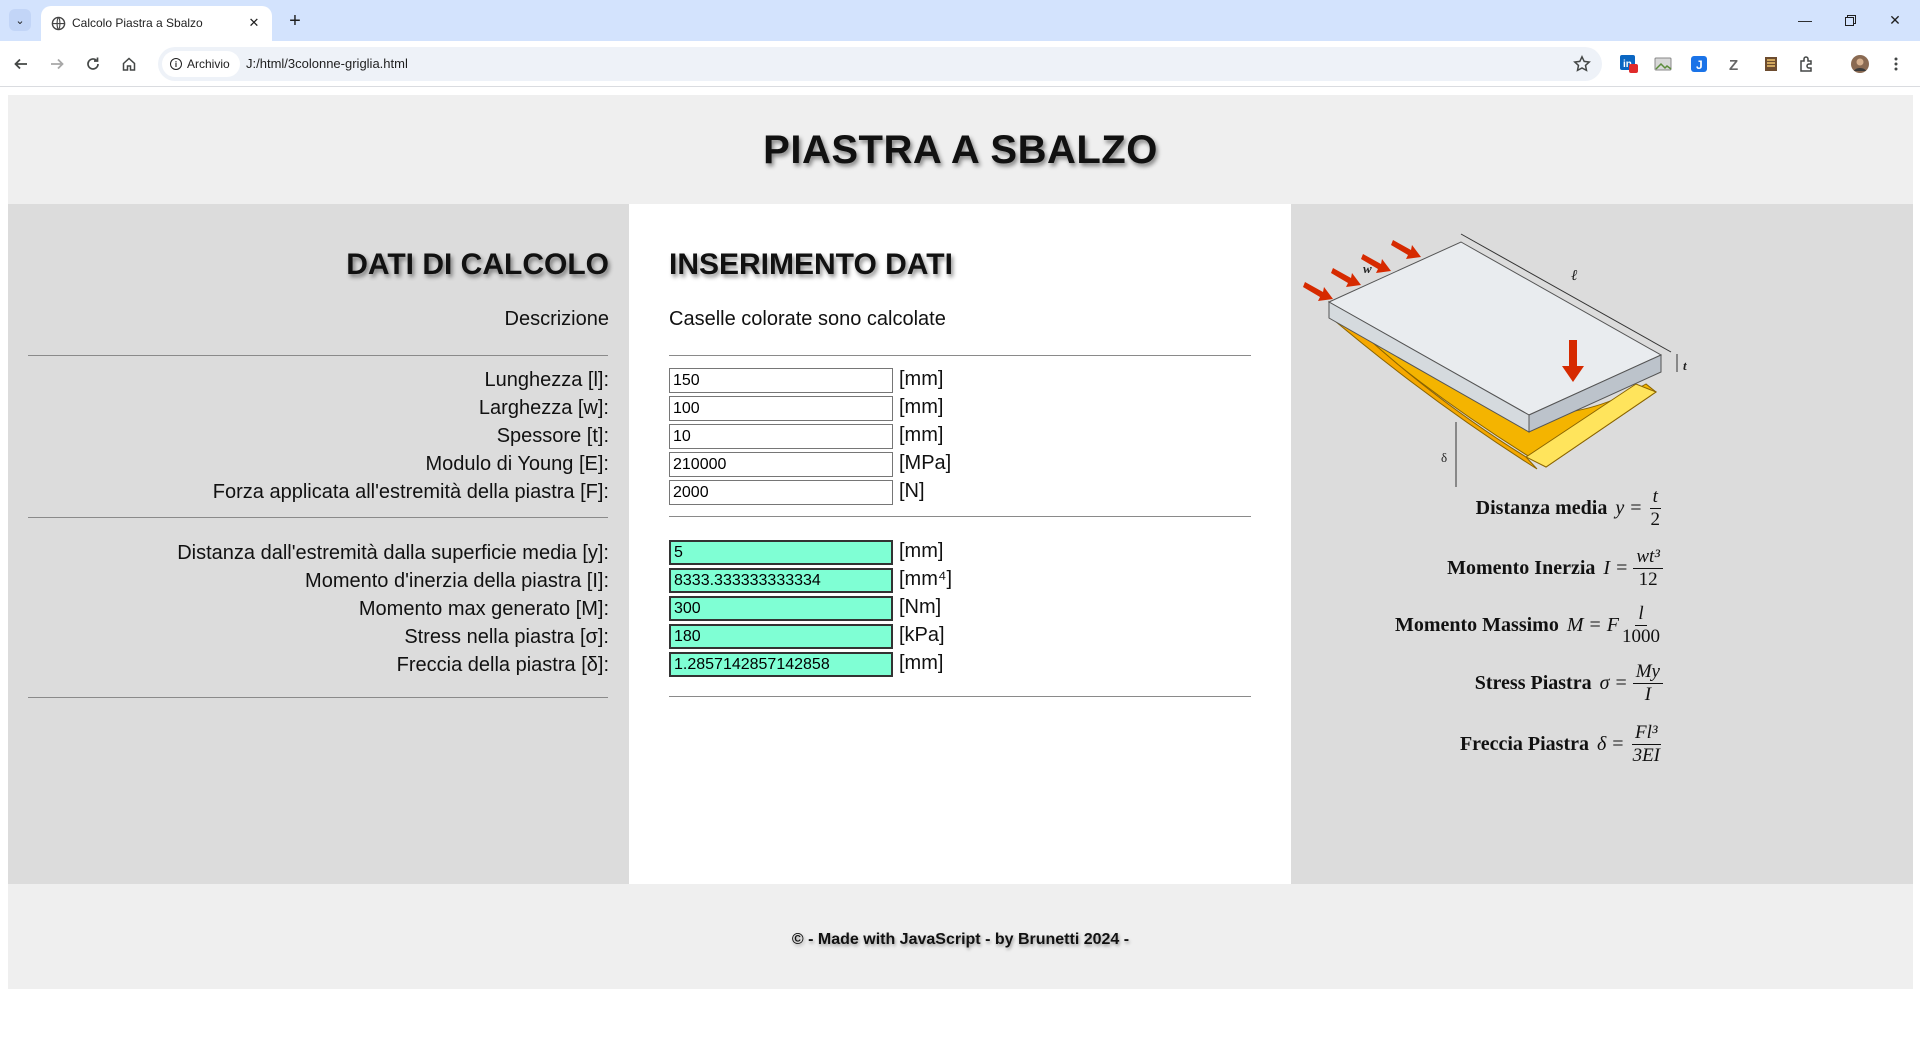 The height and width of the screenshot is (1040, 1920). I want to click on site-chip-label: Archivio, so click(208, 64).